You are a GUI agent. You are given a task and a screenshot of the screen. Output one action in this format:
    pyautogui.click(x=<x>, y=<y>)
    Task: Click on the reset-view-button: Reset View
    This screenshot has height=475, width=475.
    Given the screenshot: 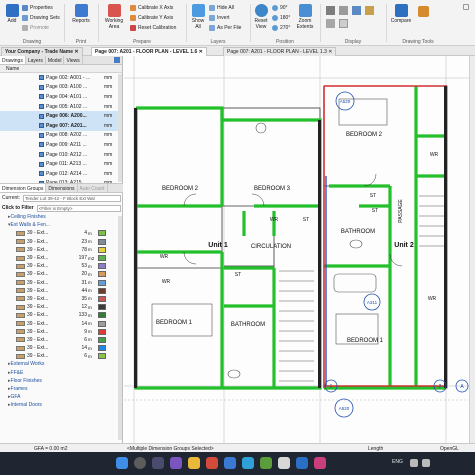 What is the action you would take?
    pyautogui.click(x=261, y=17)
    